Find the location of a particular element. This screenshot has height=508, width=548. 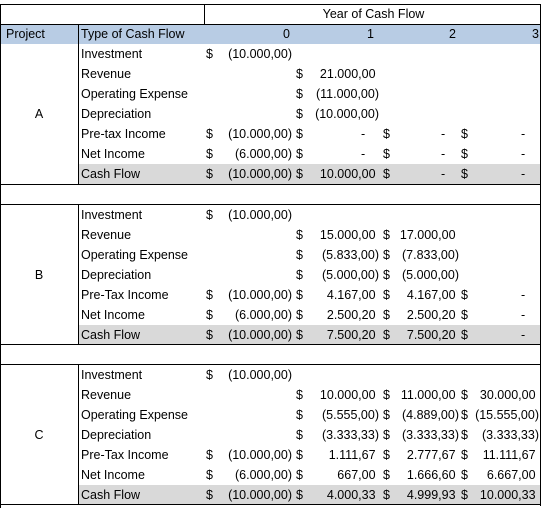

year-1-value-cell: $ 21.000,00 is located at coordinates (337, 74).